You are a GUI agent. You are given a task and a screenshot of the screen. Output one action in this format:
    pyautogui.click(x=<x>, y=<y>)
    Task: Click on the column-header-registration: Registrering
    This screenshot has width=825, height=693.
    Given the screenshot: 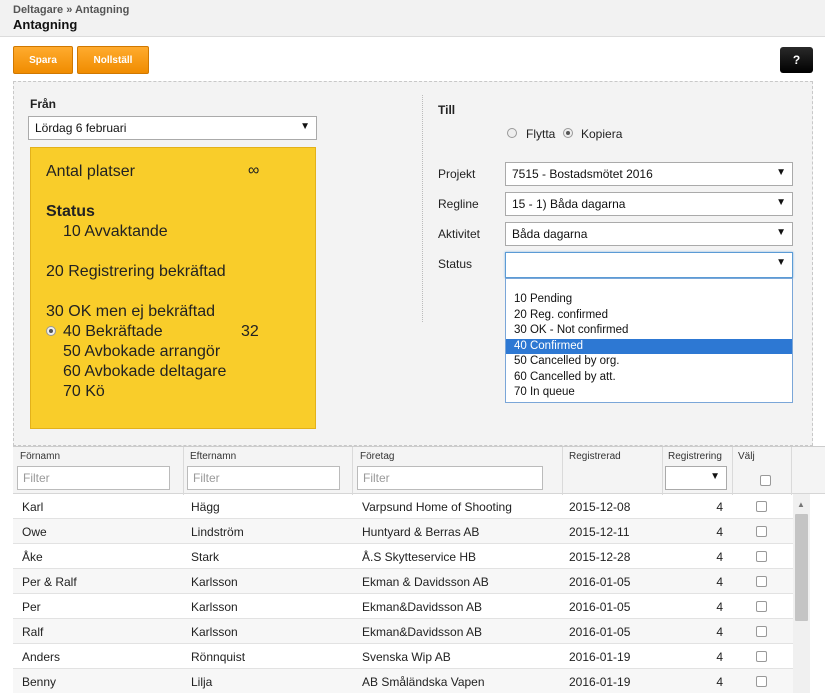 What is the action you would take?
    pyautogui.click(x=695, y=456)
    